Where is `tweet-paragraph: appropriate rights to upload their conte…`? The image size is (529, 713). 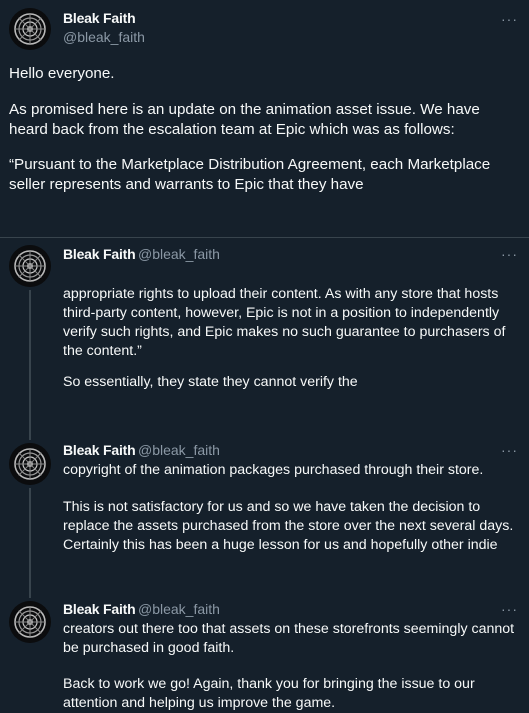 tweet-paragraph: appropriate rights to upload their conte… is located at coordinates (286, 322).